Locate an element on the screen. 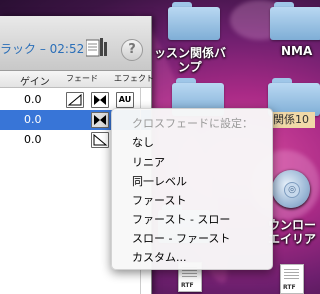  fade-out-icon is located at coordinates (100, 140).